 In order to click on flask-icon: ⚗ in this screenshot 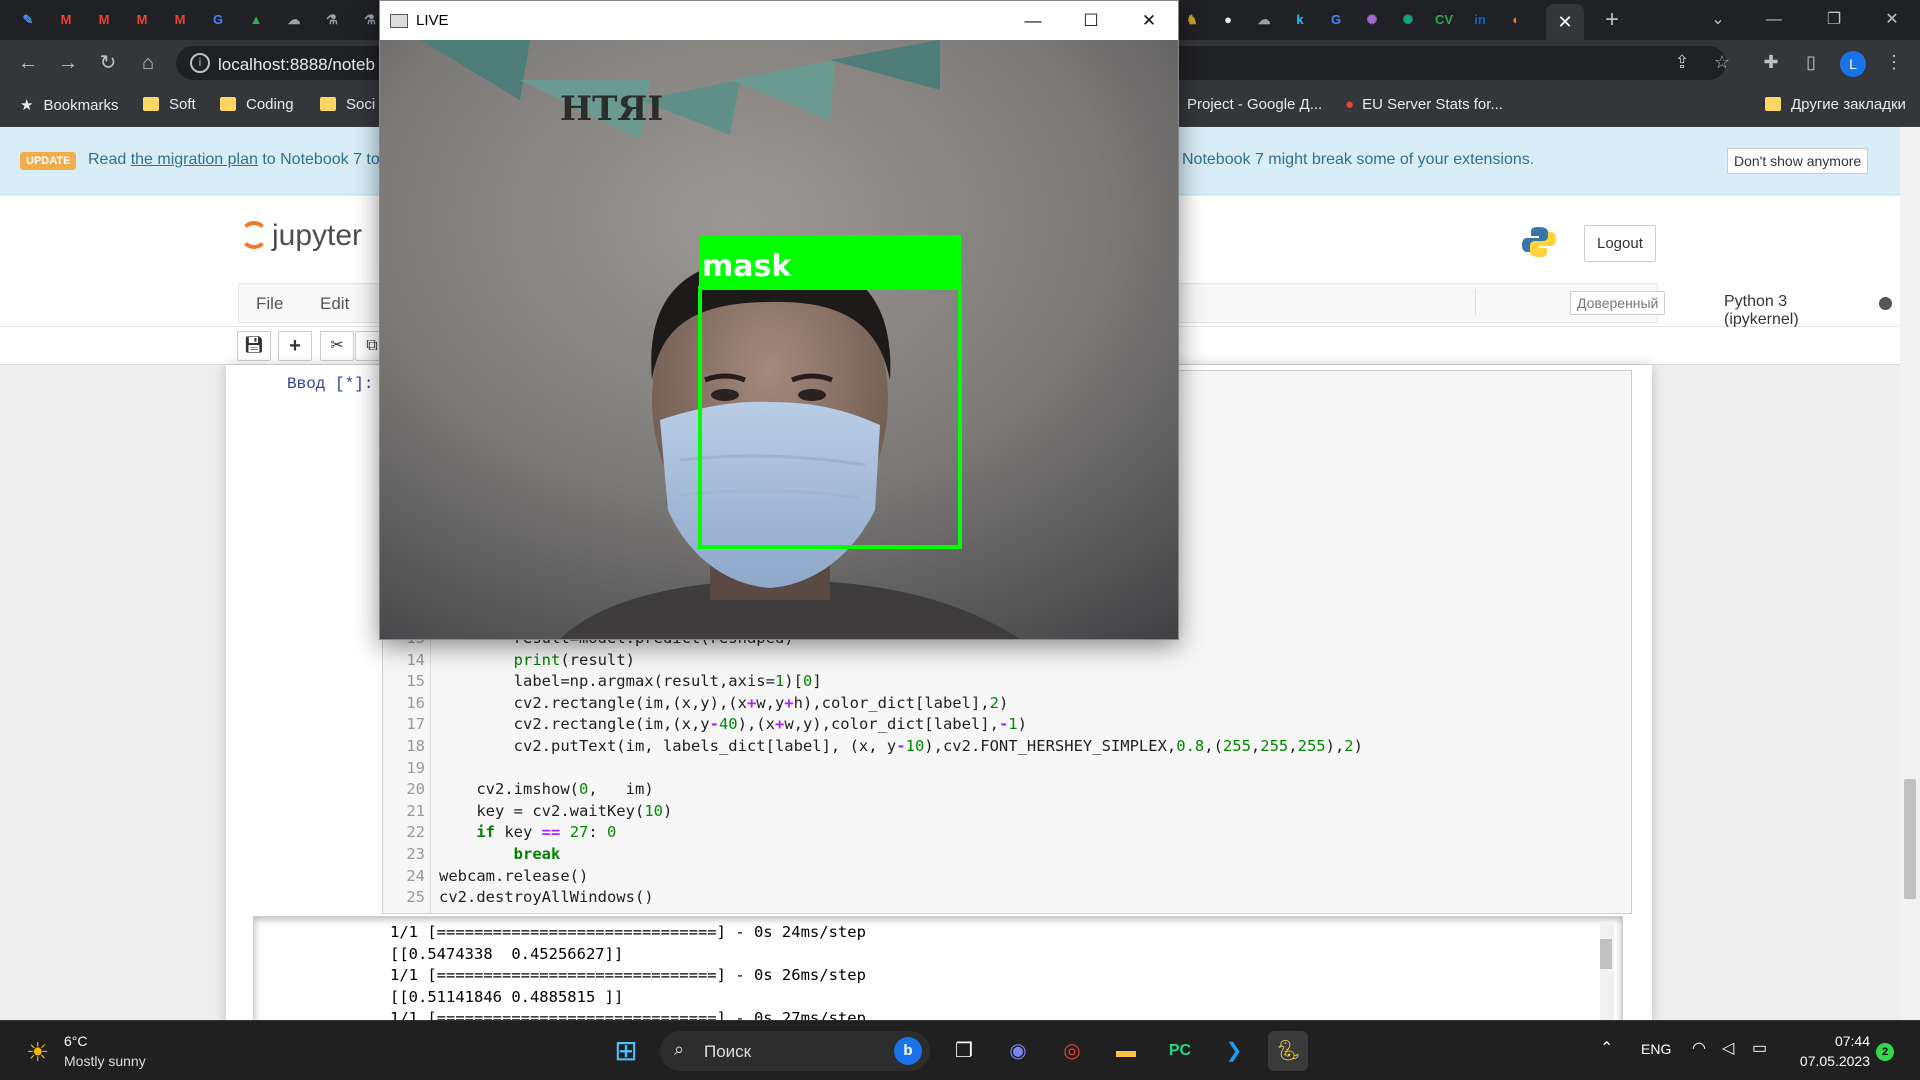, I will do `click(332, 20)`.